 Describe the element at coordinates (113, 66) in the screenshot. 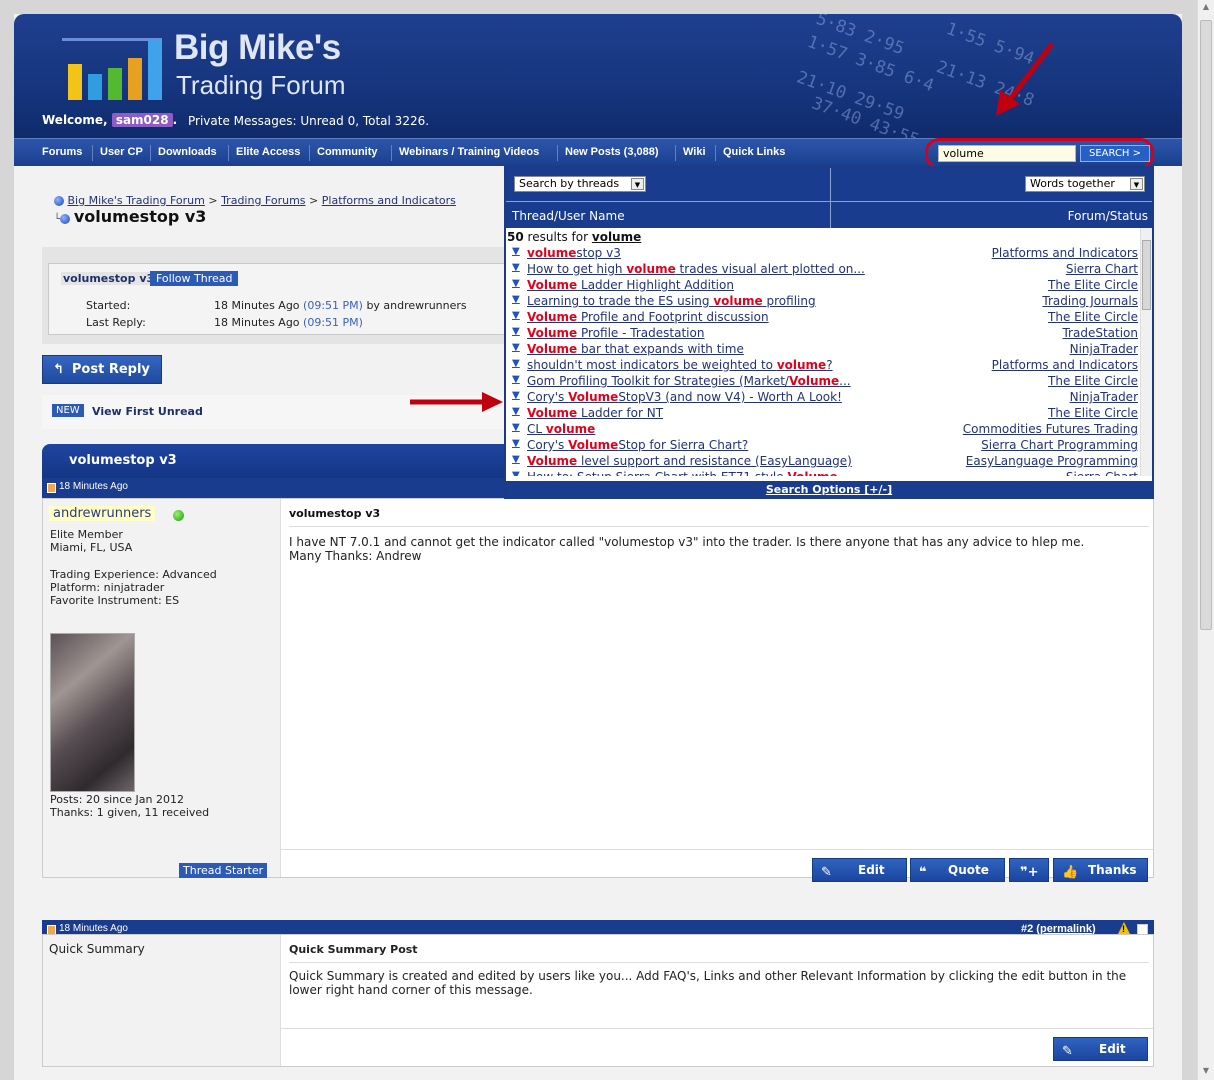

I see `bar-chart-logo-icon` at that location.